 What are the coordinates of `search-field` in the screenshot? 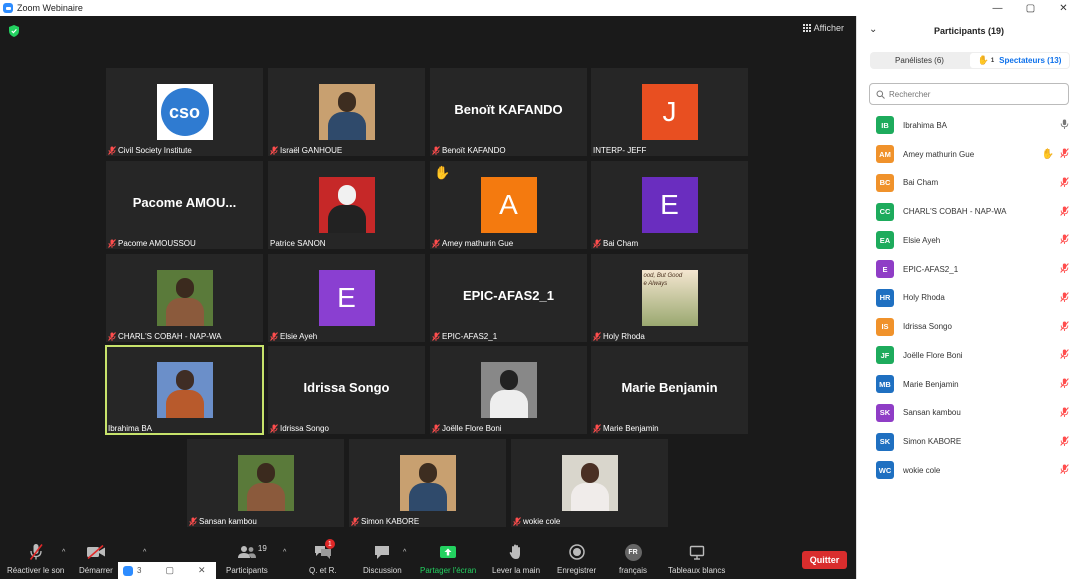 It's located at (969, 94).